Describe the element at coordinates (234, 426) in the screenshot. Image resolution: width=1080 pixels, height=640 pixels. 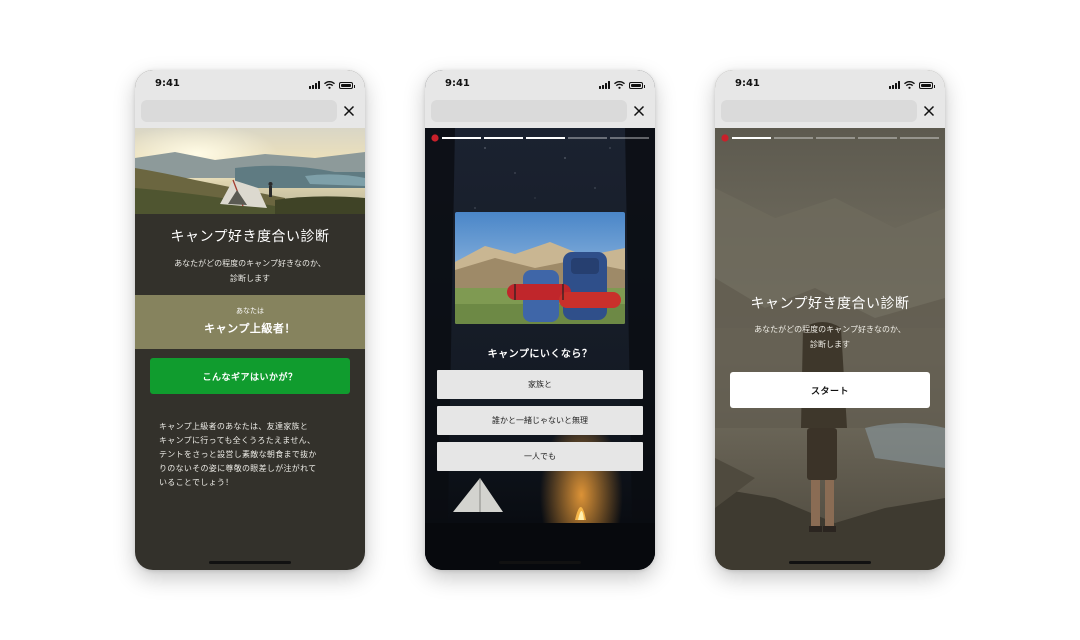
I see `body-line: キャンプ上級者のあなたは、友達家族と` at that location.